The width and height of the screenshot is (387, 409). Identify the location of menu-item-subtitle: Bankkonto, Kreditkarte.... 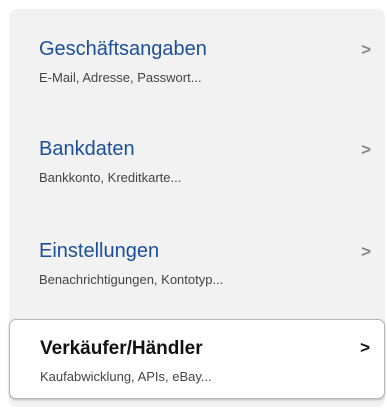
(110, 177).